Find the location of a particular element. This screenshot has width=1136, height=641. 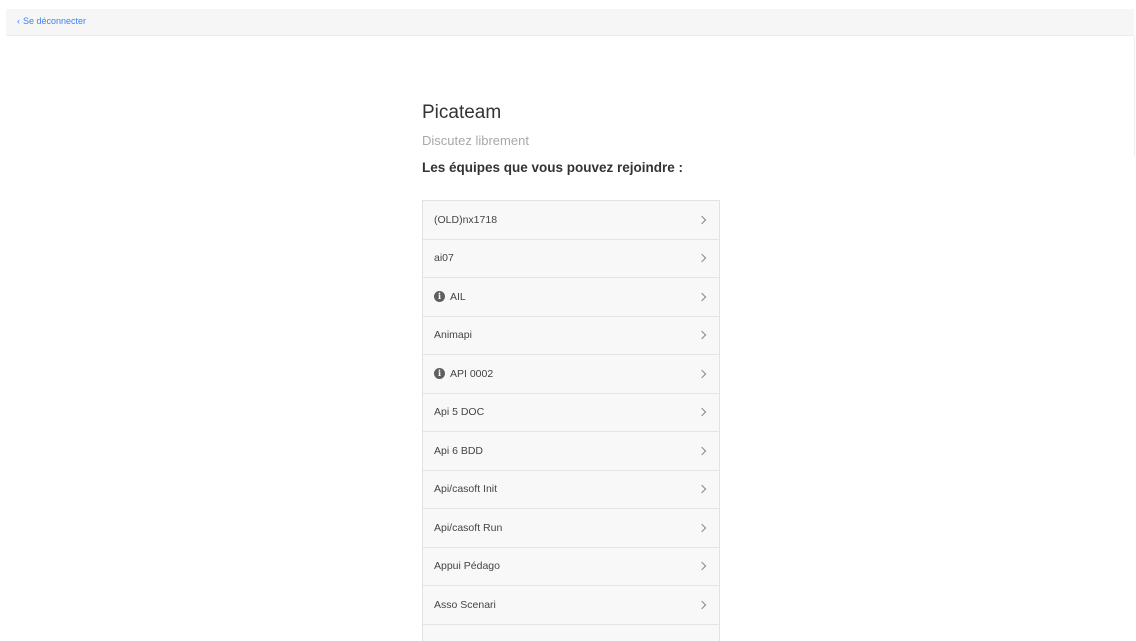

team-item-content: Api/casoft Init is located at coordinates (465, 489).